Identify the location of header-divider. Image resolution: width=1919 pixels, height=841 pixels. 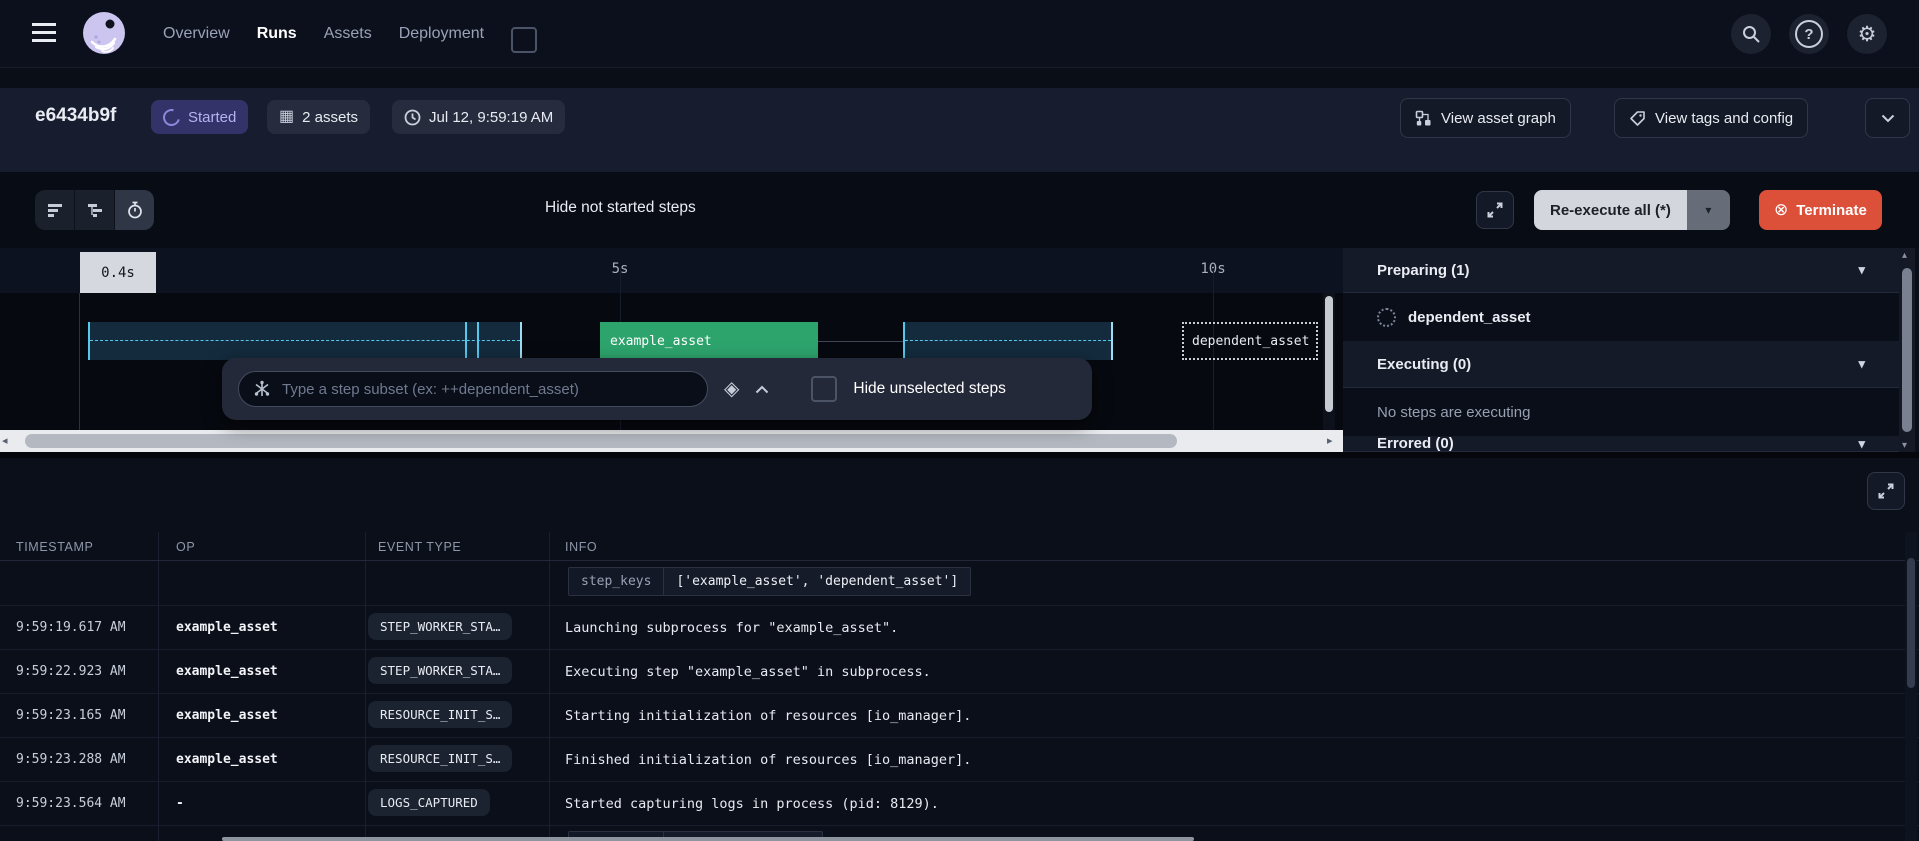
(959, 560).